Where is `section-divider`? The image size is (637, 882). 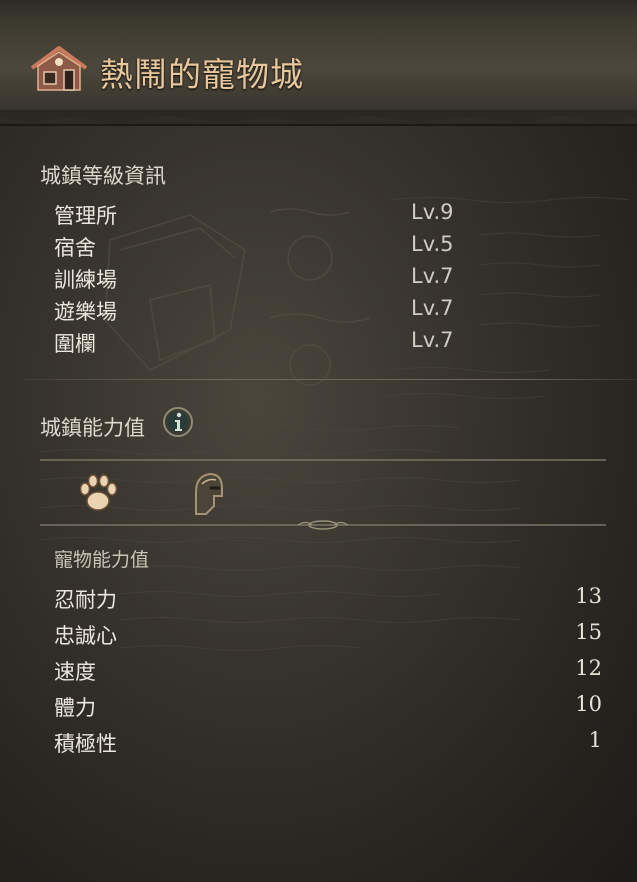 section-divider is located at coordinates (330, 379).